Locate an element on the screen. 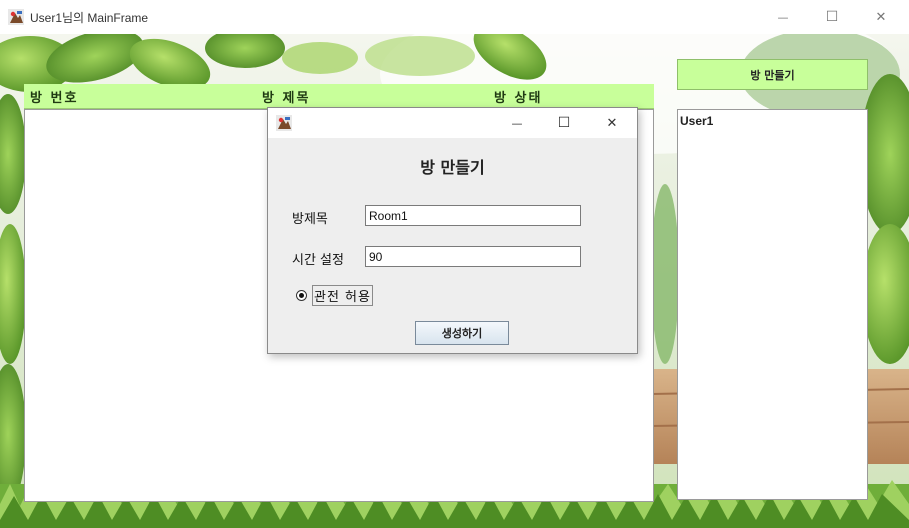  dialog-close-button: ✕ is located at coordinates (612, 123).